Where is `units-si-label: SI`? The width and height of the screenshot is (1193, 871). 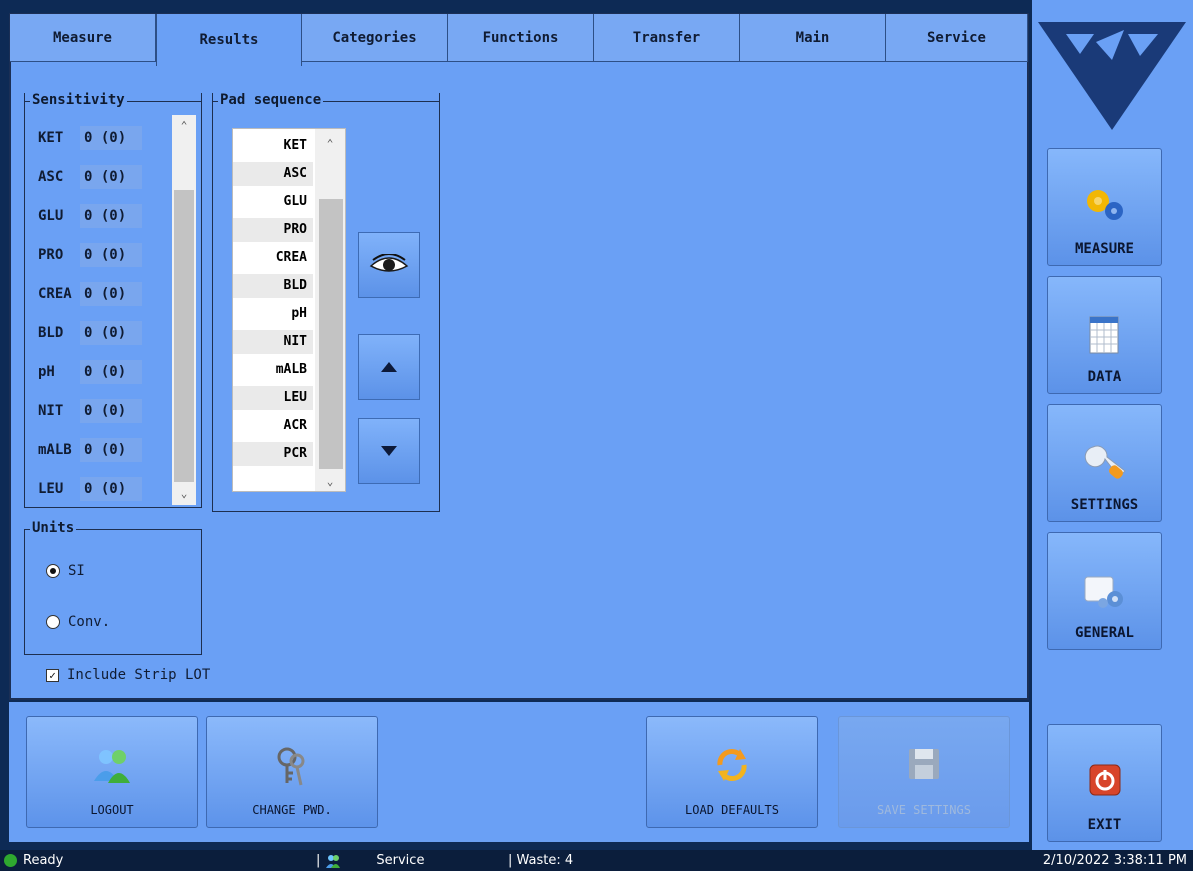
units-si-label: SI is located at coordinates (76, 571).